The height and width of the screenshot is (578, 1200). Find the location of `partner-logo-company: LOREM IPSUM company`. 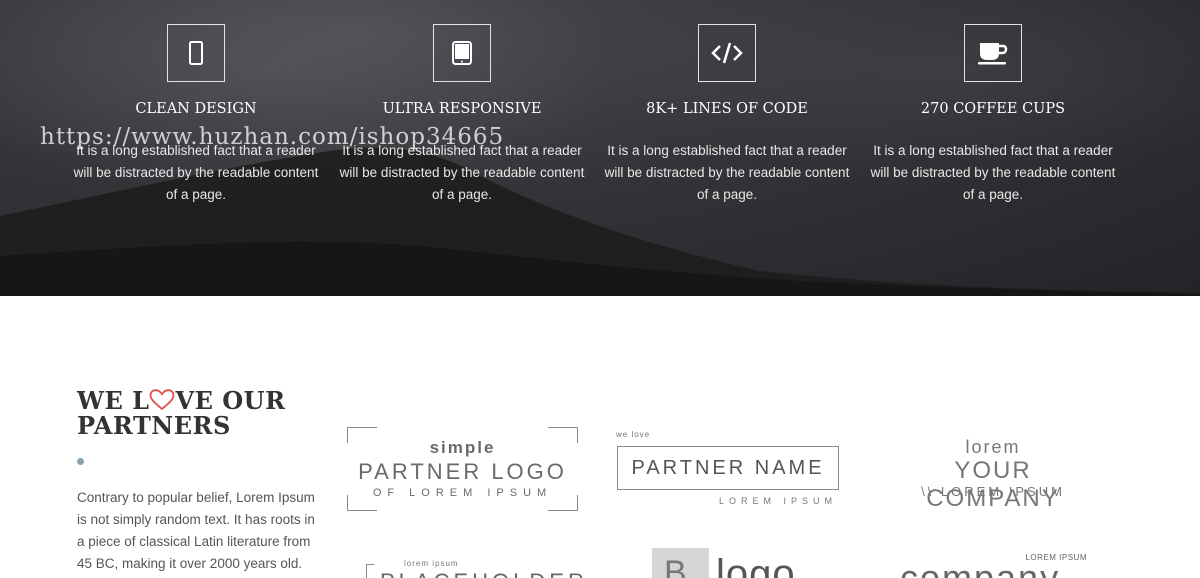

partner-logo-company: LOREM IPSUM company is located at coordinates (997, 565).